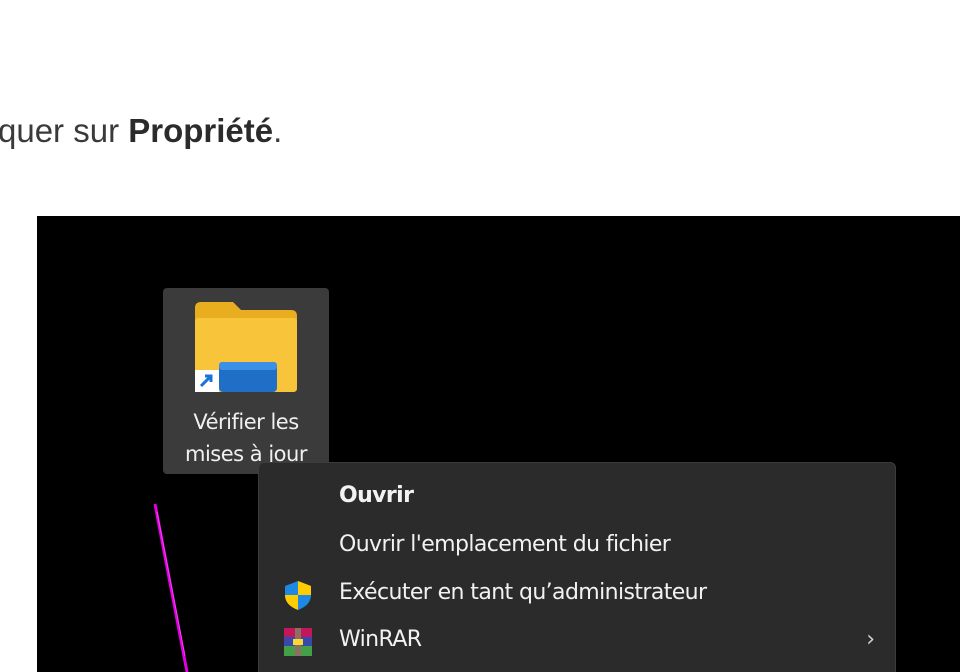 The width and height of the screenshot is (960, 672). What do you see at coordinates (278, 130) in the screenshot?
I see `instruction-text-end: .` at bounding box center [278, 130].